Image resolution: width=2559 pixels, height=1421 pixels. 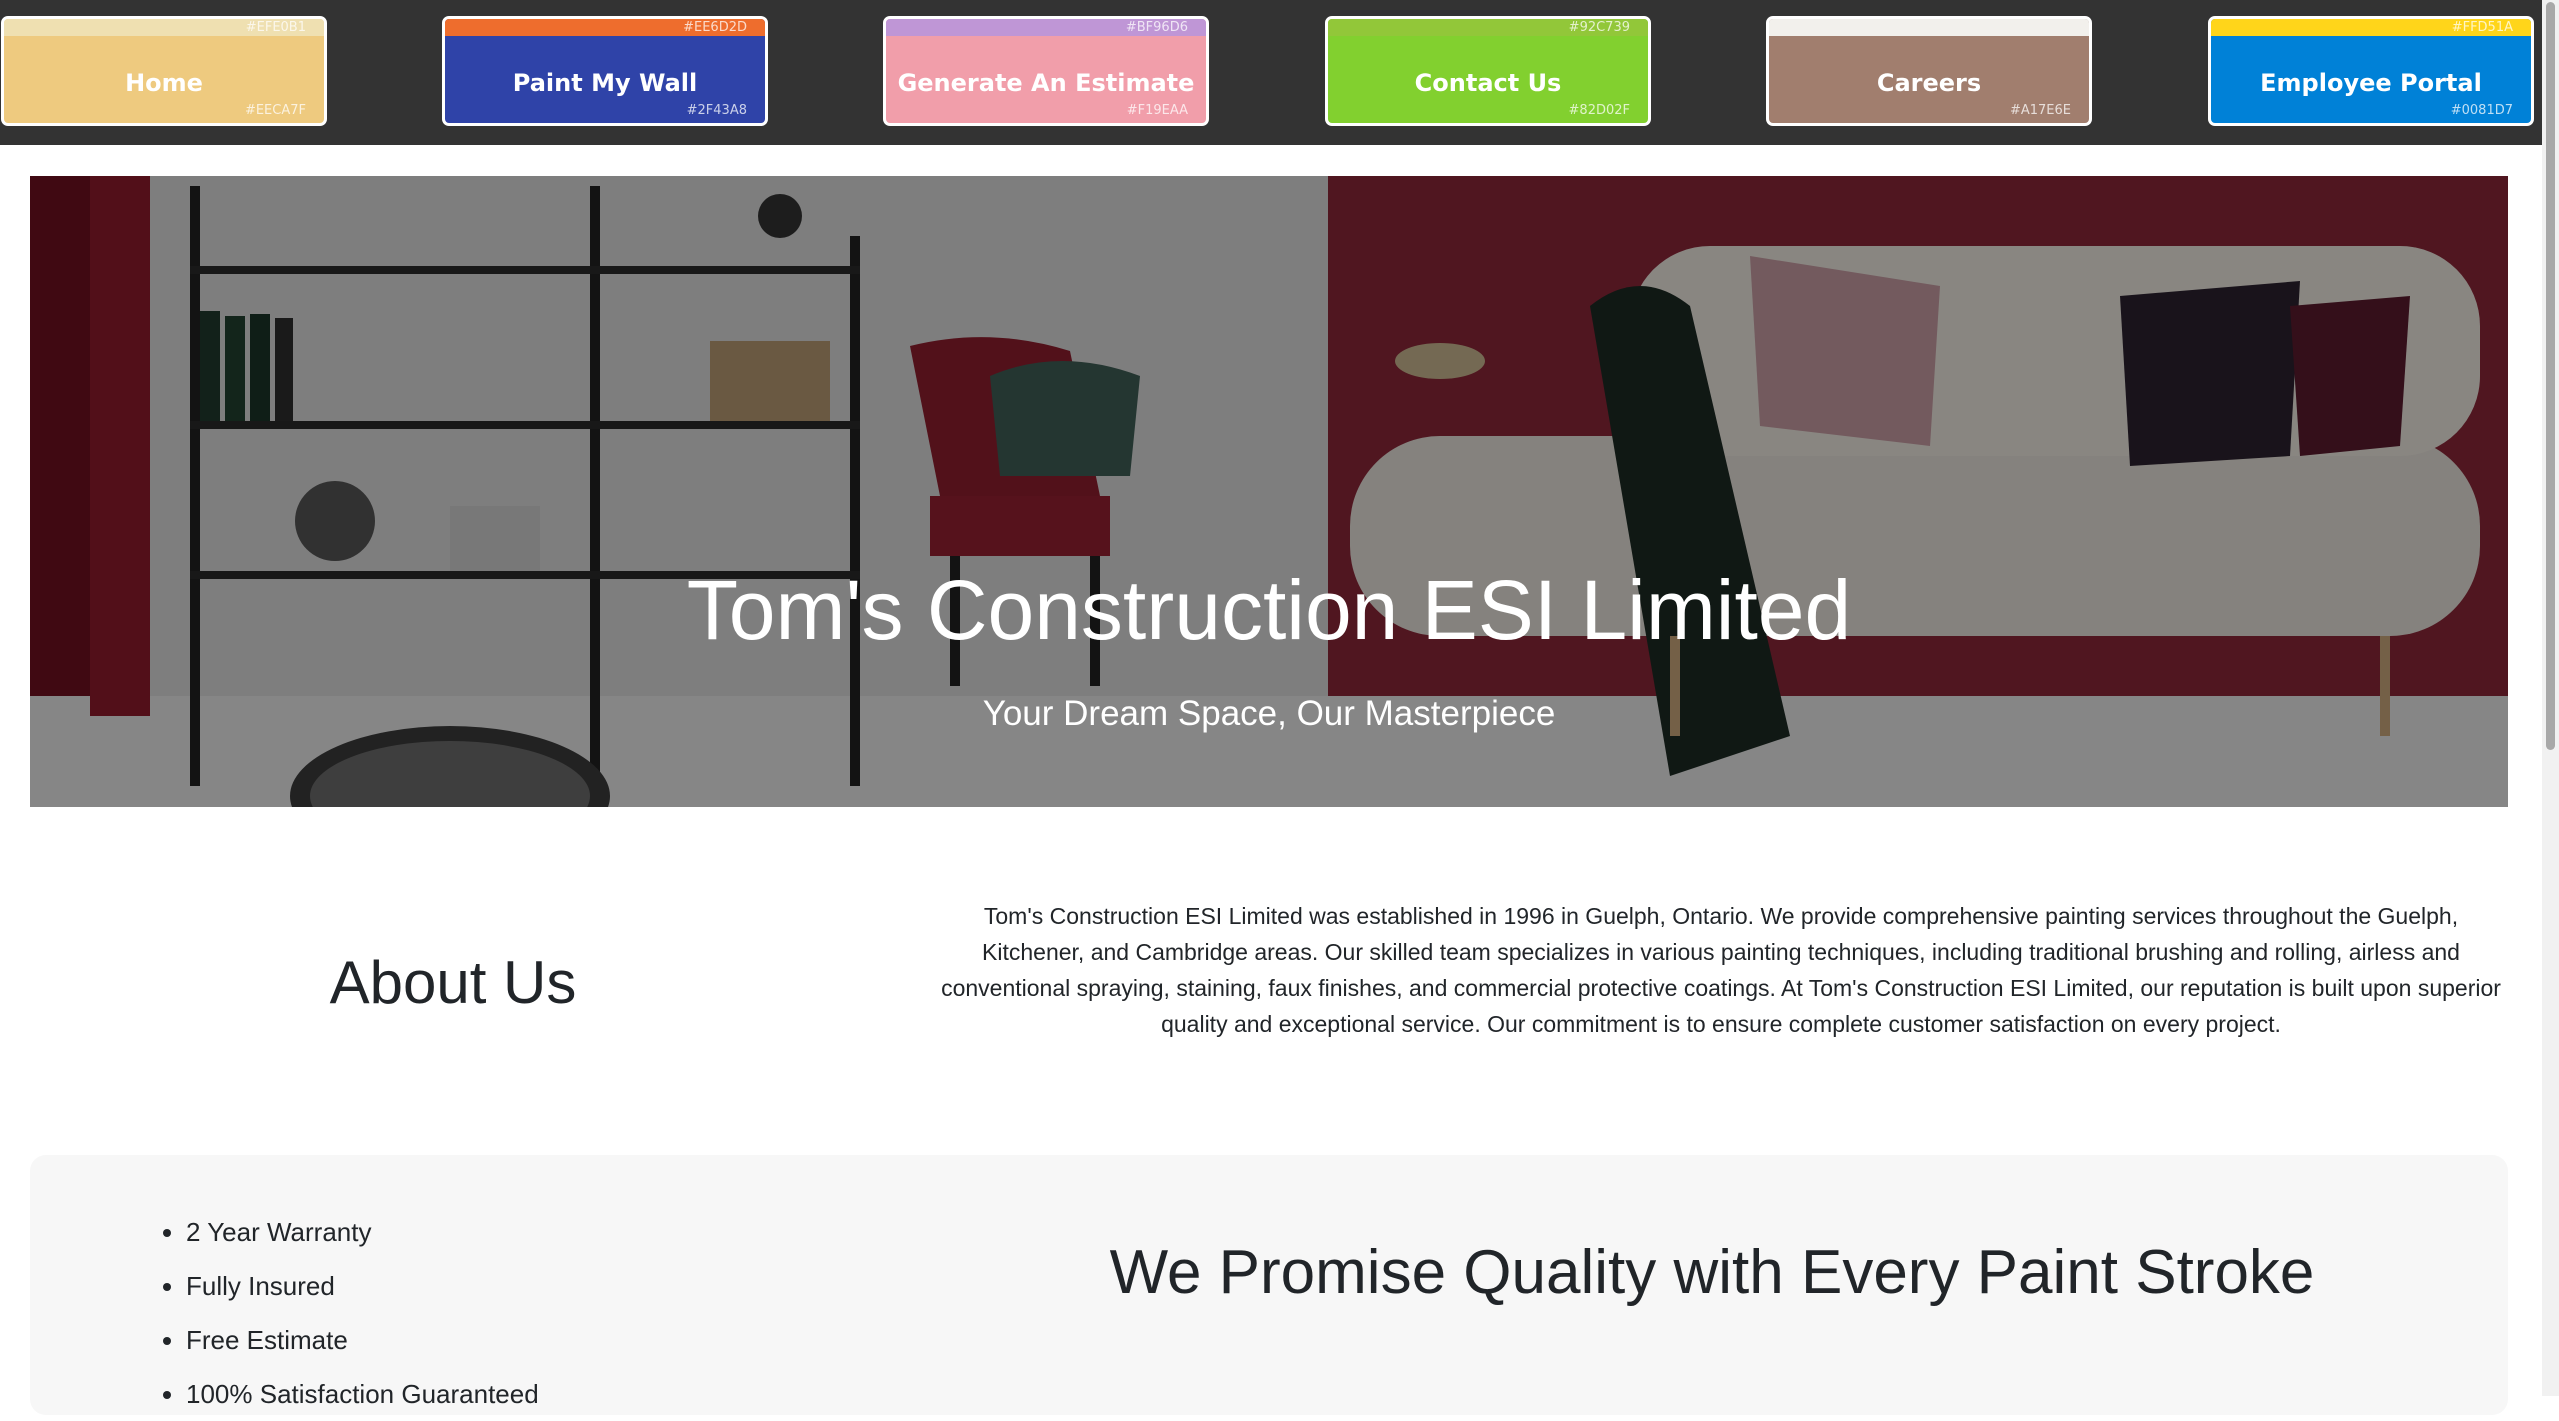 I want to click on hex-code-top: #EFE0B1, so click(x=275, y=27).